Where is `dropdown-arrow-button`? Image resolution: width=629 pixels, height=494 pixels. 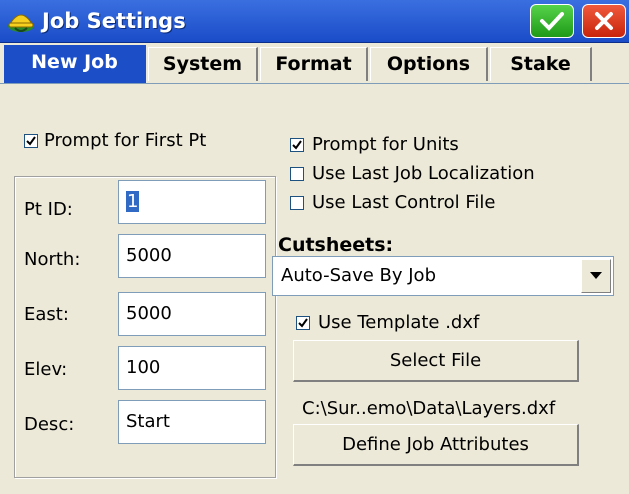 dropdown-arrow-button is located at coordinates (596, 276).